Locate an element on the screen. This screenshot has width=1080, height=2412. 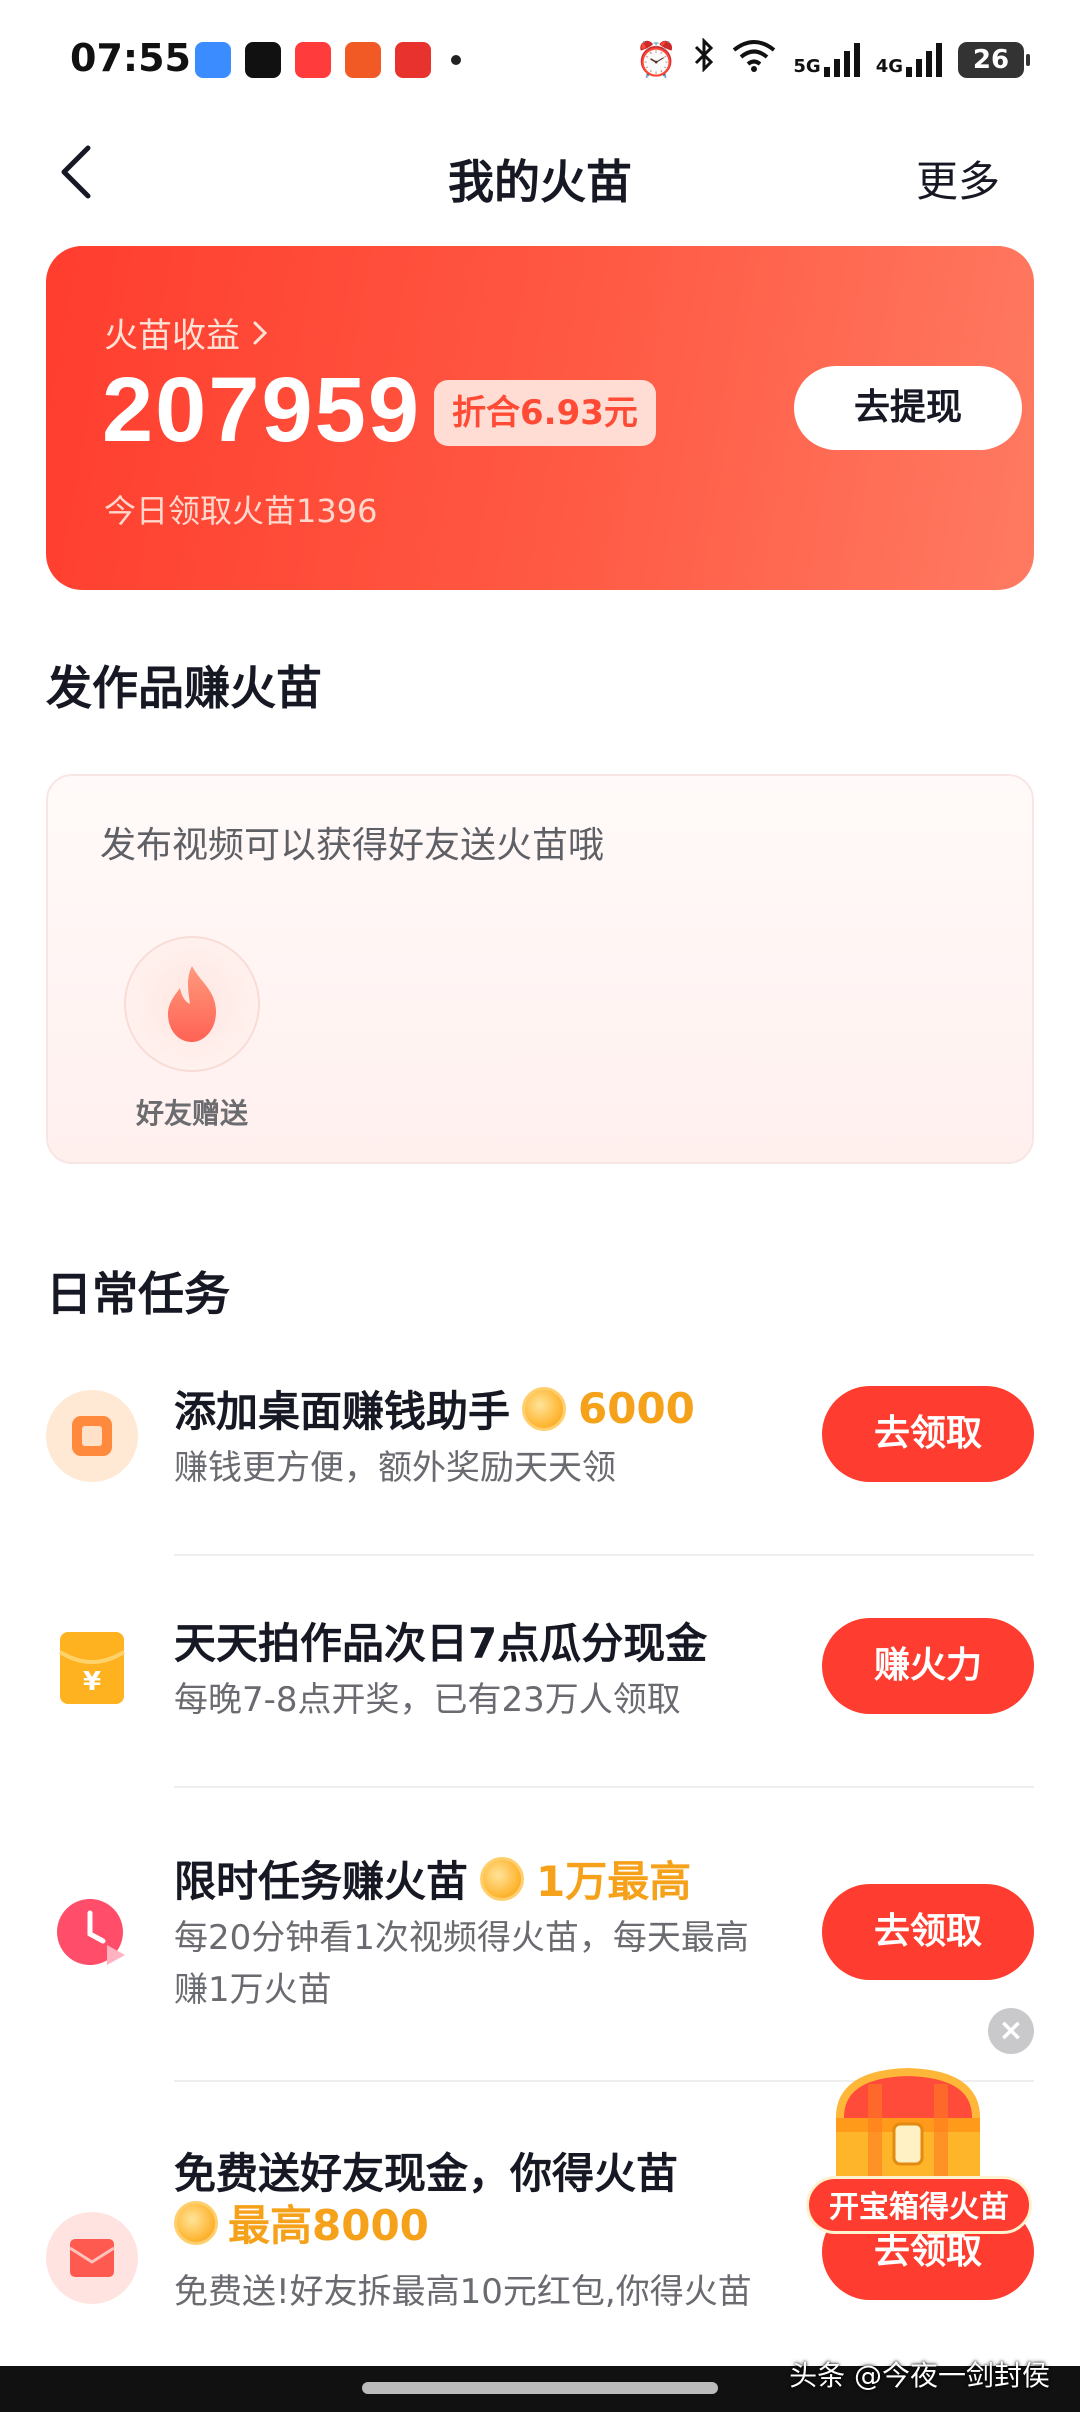
works-panel: 发布视频可以获得好友送火苗哦 好友赠送 is located at coordinates (540, 969).